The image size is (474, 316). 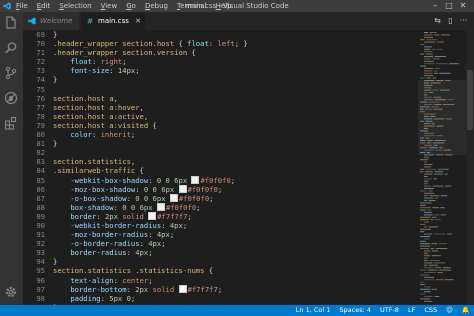 What do you see at coordinates (220, 252) in the screenshot?
I see `code-line: 93 border-radius: 4px;` at bounding box center [220, 252].